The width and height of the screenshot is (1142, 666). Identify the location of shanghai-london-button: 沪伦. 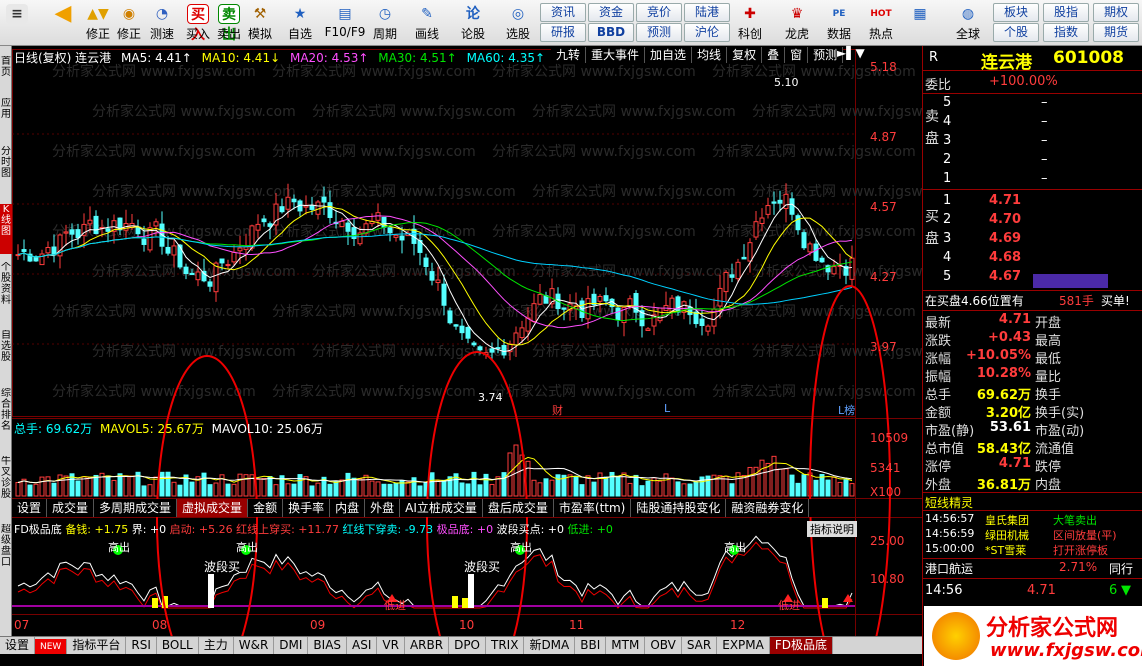
(707, 32).